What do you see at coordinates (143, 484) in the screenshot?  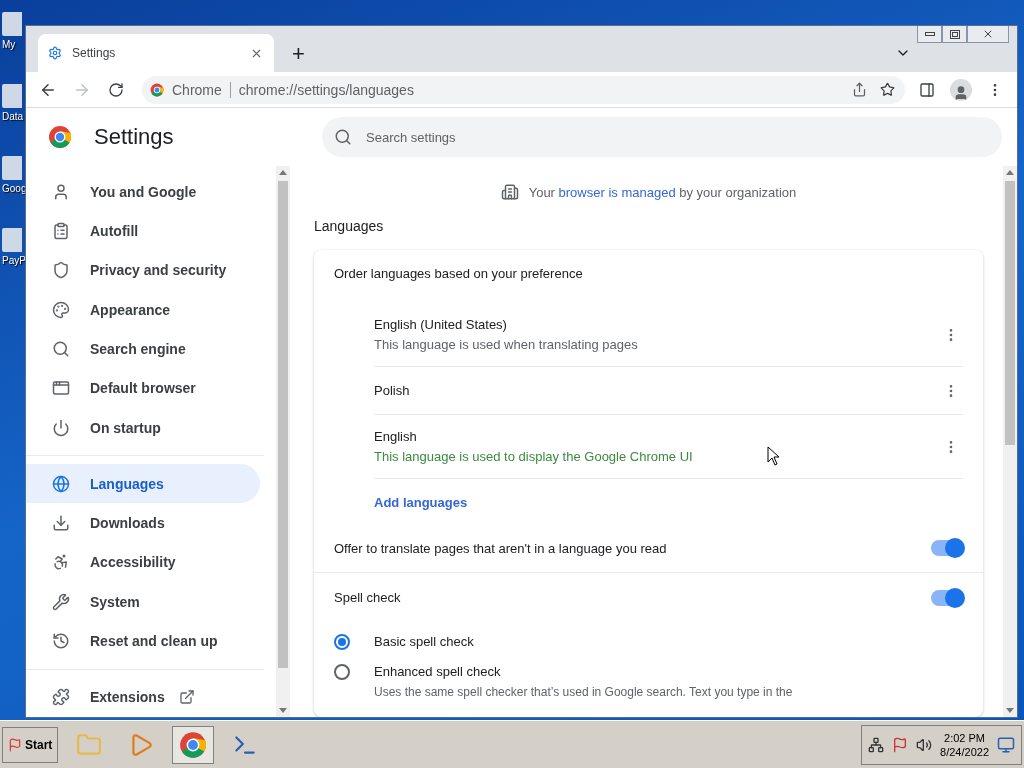 I see `sidebar-item: Languages` at bounding box center [143, 484].